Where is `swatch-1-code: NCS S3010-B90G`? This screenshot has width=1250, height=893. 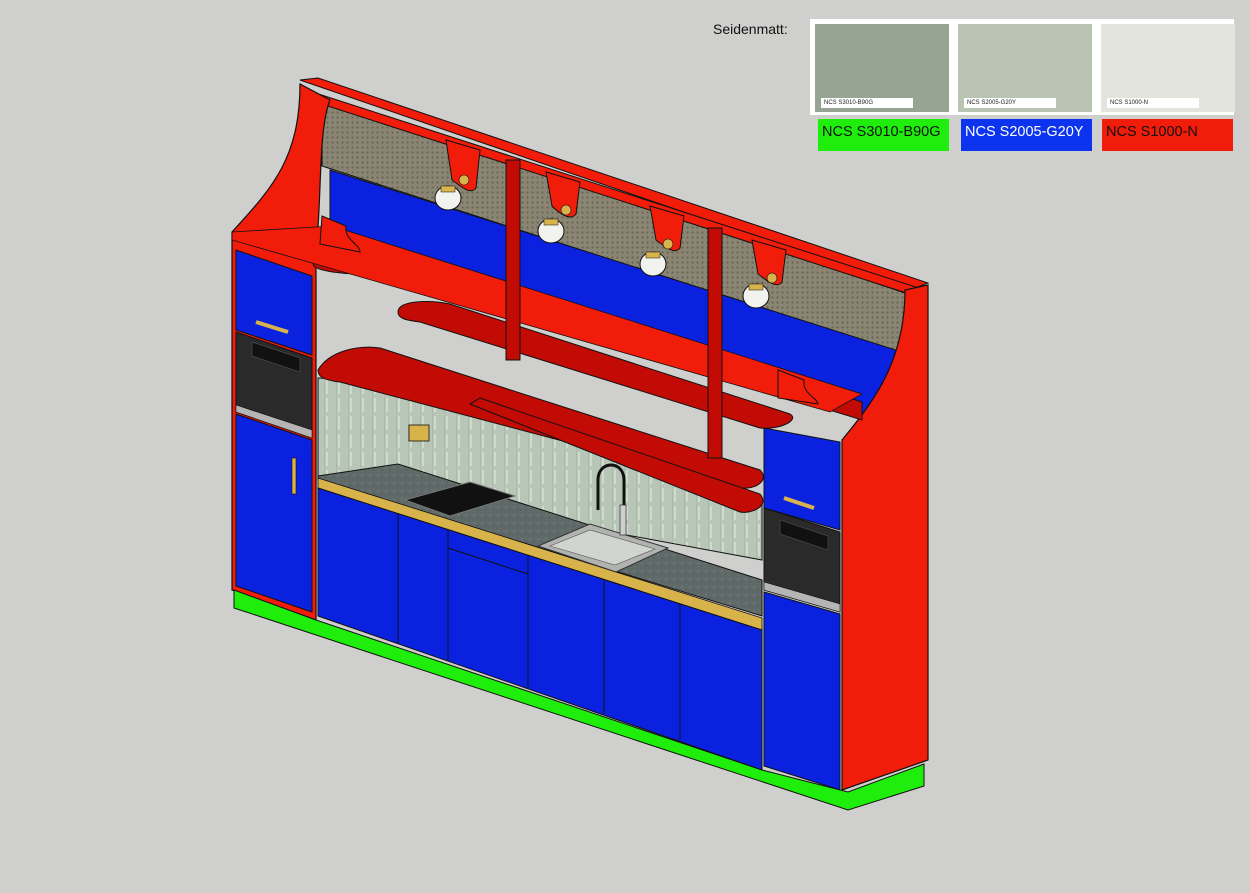
swatch-1-code: NCS S3010-B90G is located at coordinates (867, 103).